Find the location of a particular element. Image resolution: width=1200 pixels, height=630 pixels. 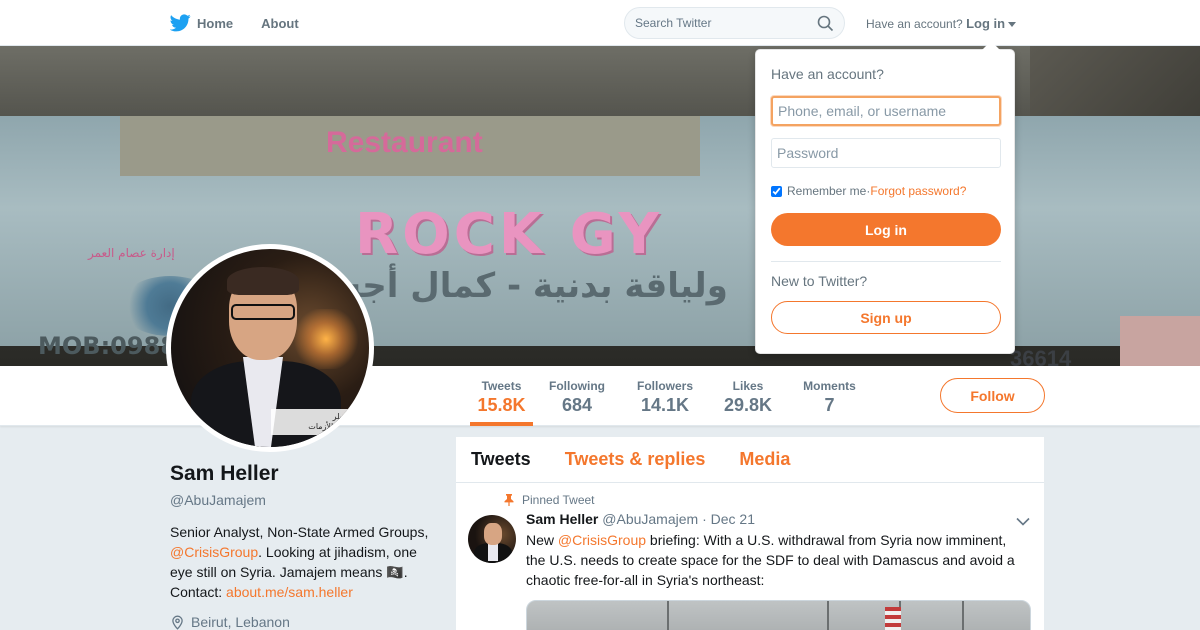

media-flag is located at coordinates (893, 618).